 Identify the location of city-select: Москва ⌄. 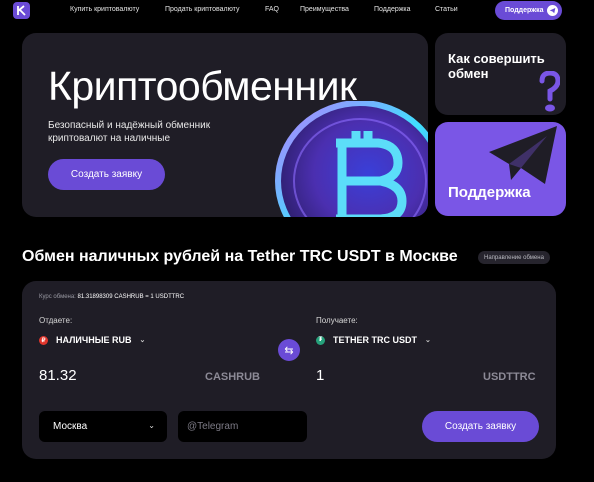
(103, 426).